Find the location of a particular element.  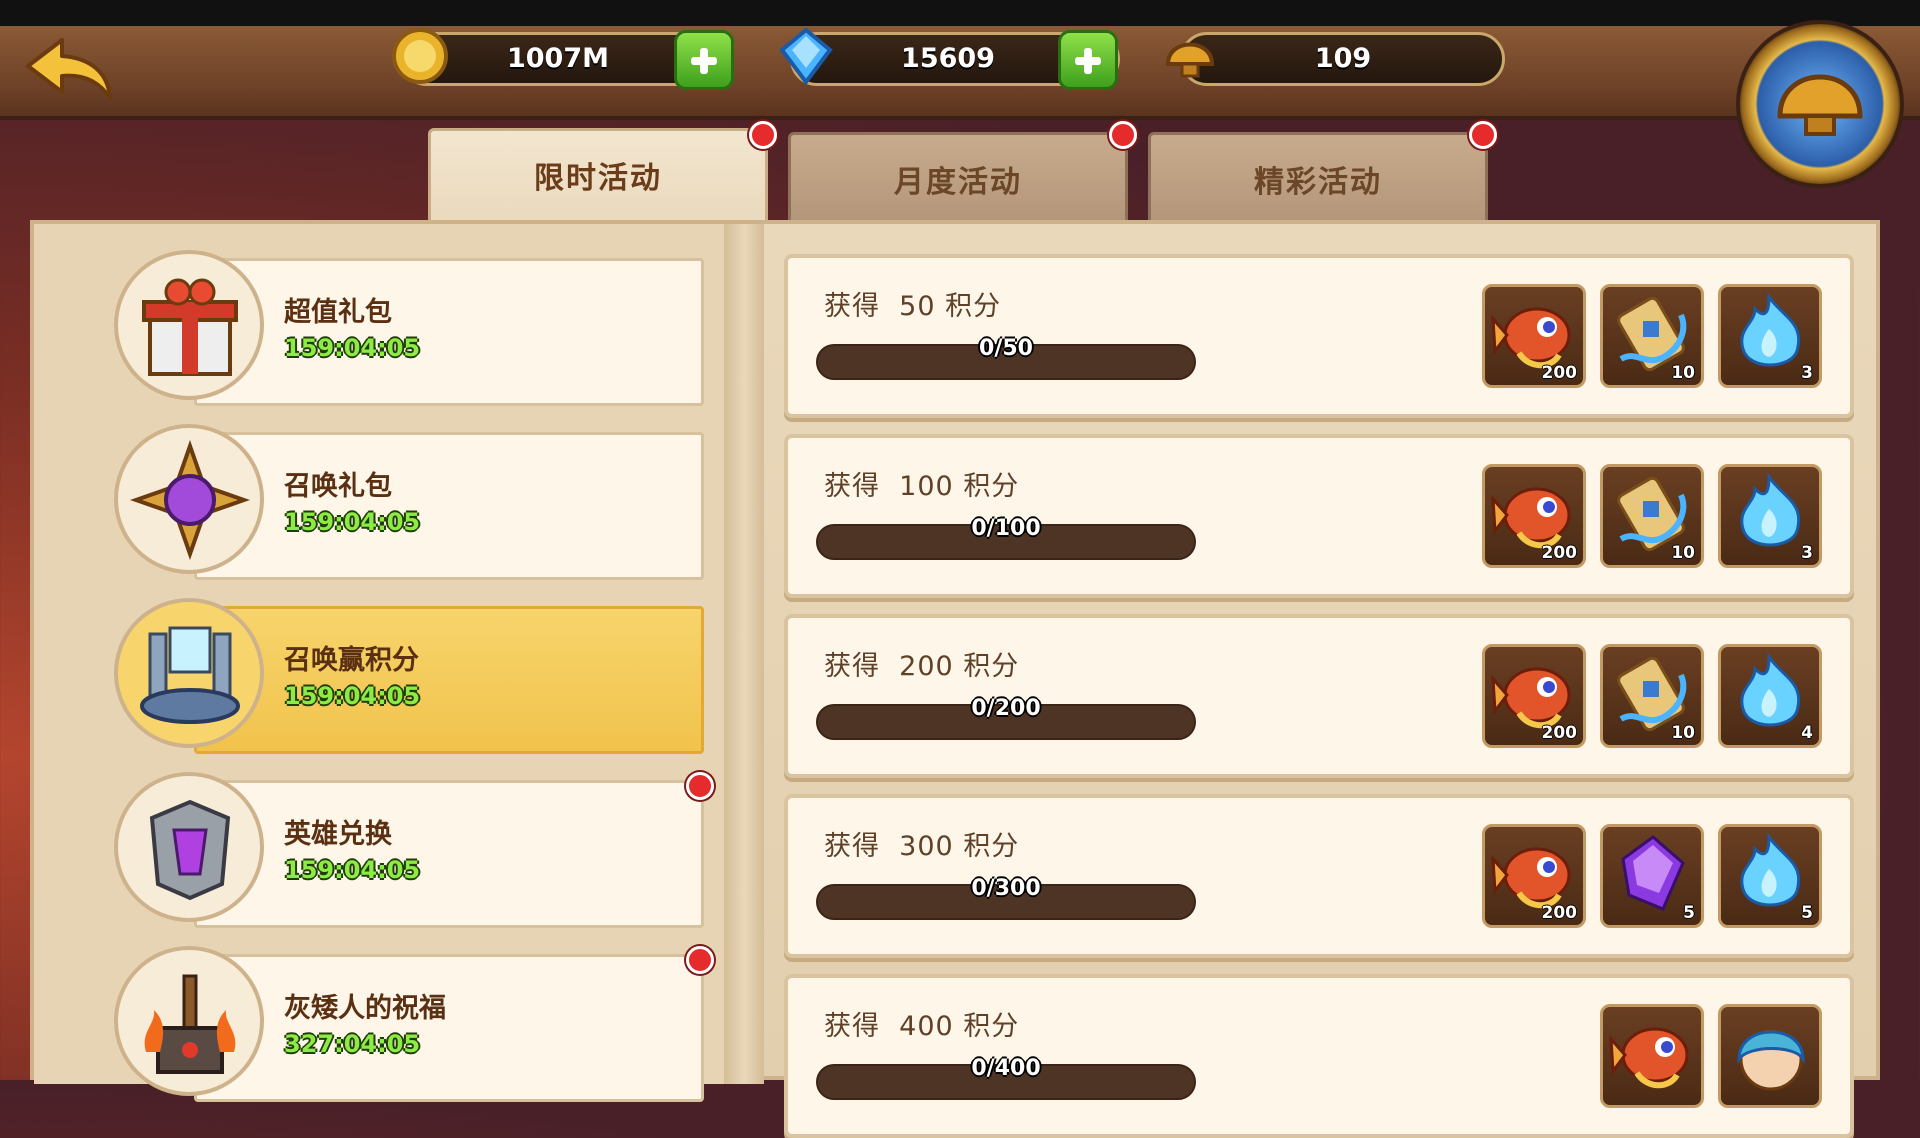

reward-title: 获得 100 积分 is located at coordinates (921, 483).